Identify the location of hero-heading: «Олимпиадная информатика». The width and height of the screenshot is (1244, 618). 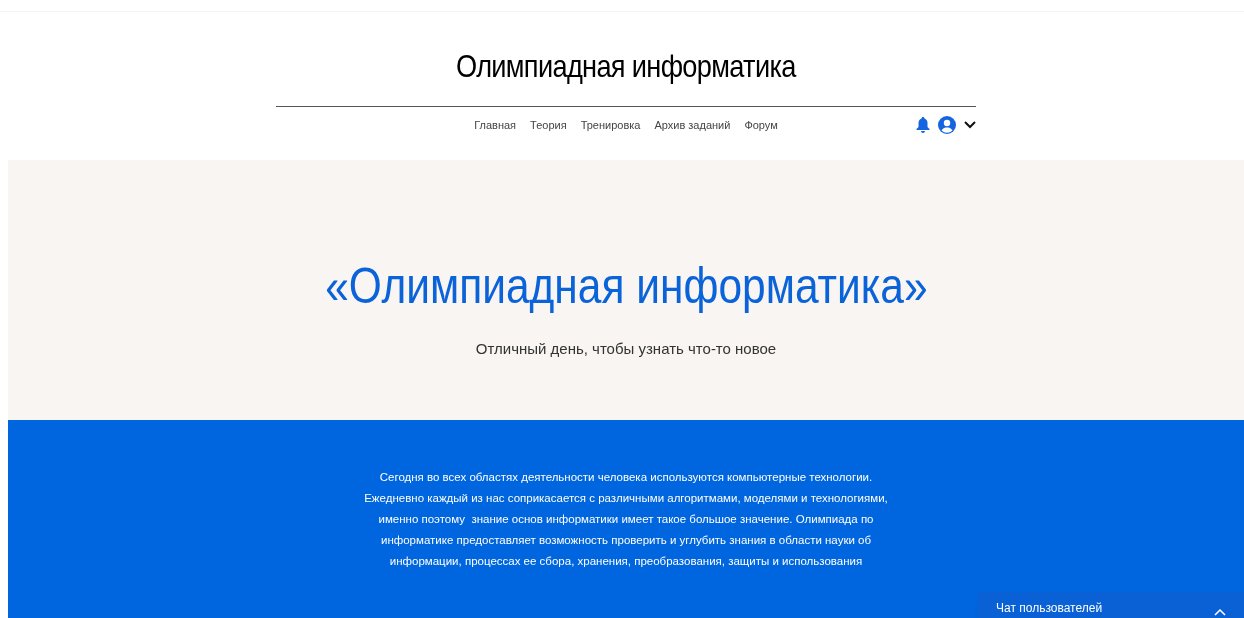
(626, 286).